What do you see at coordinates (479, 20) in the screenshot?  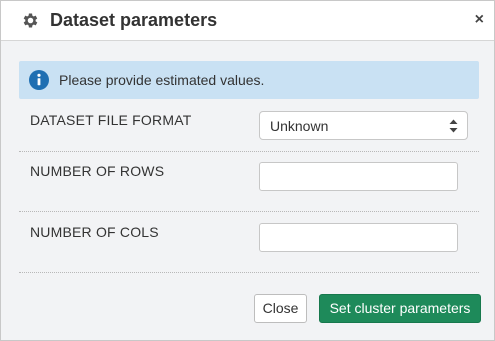 I see `close-icon: ×` at bounding box center [479, 20].